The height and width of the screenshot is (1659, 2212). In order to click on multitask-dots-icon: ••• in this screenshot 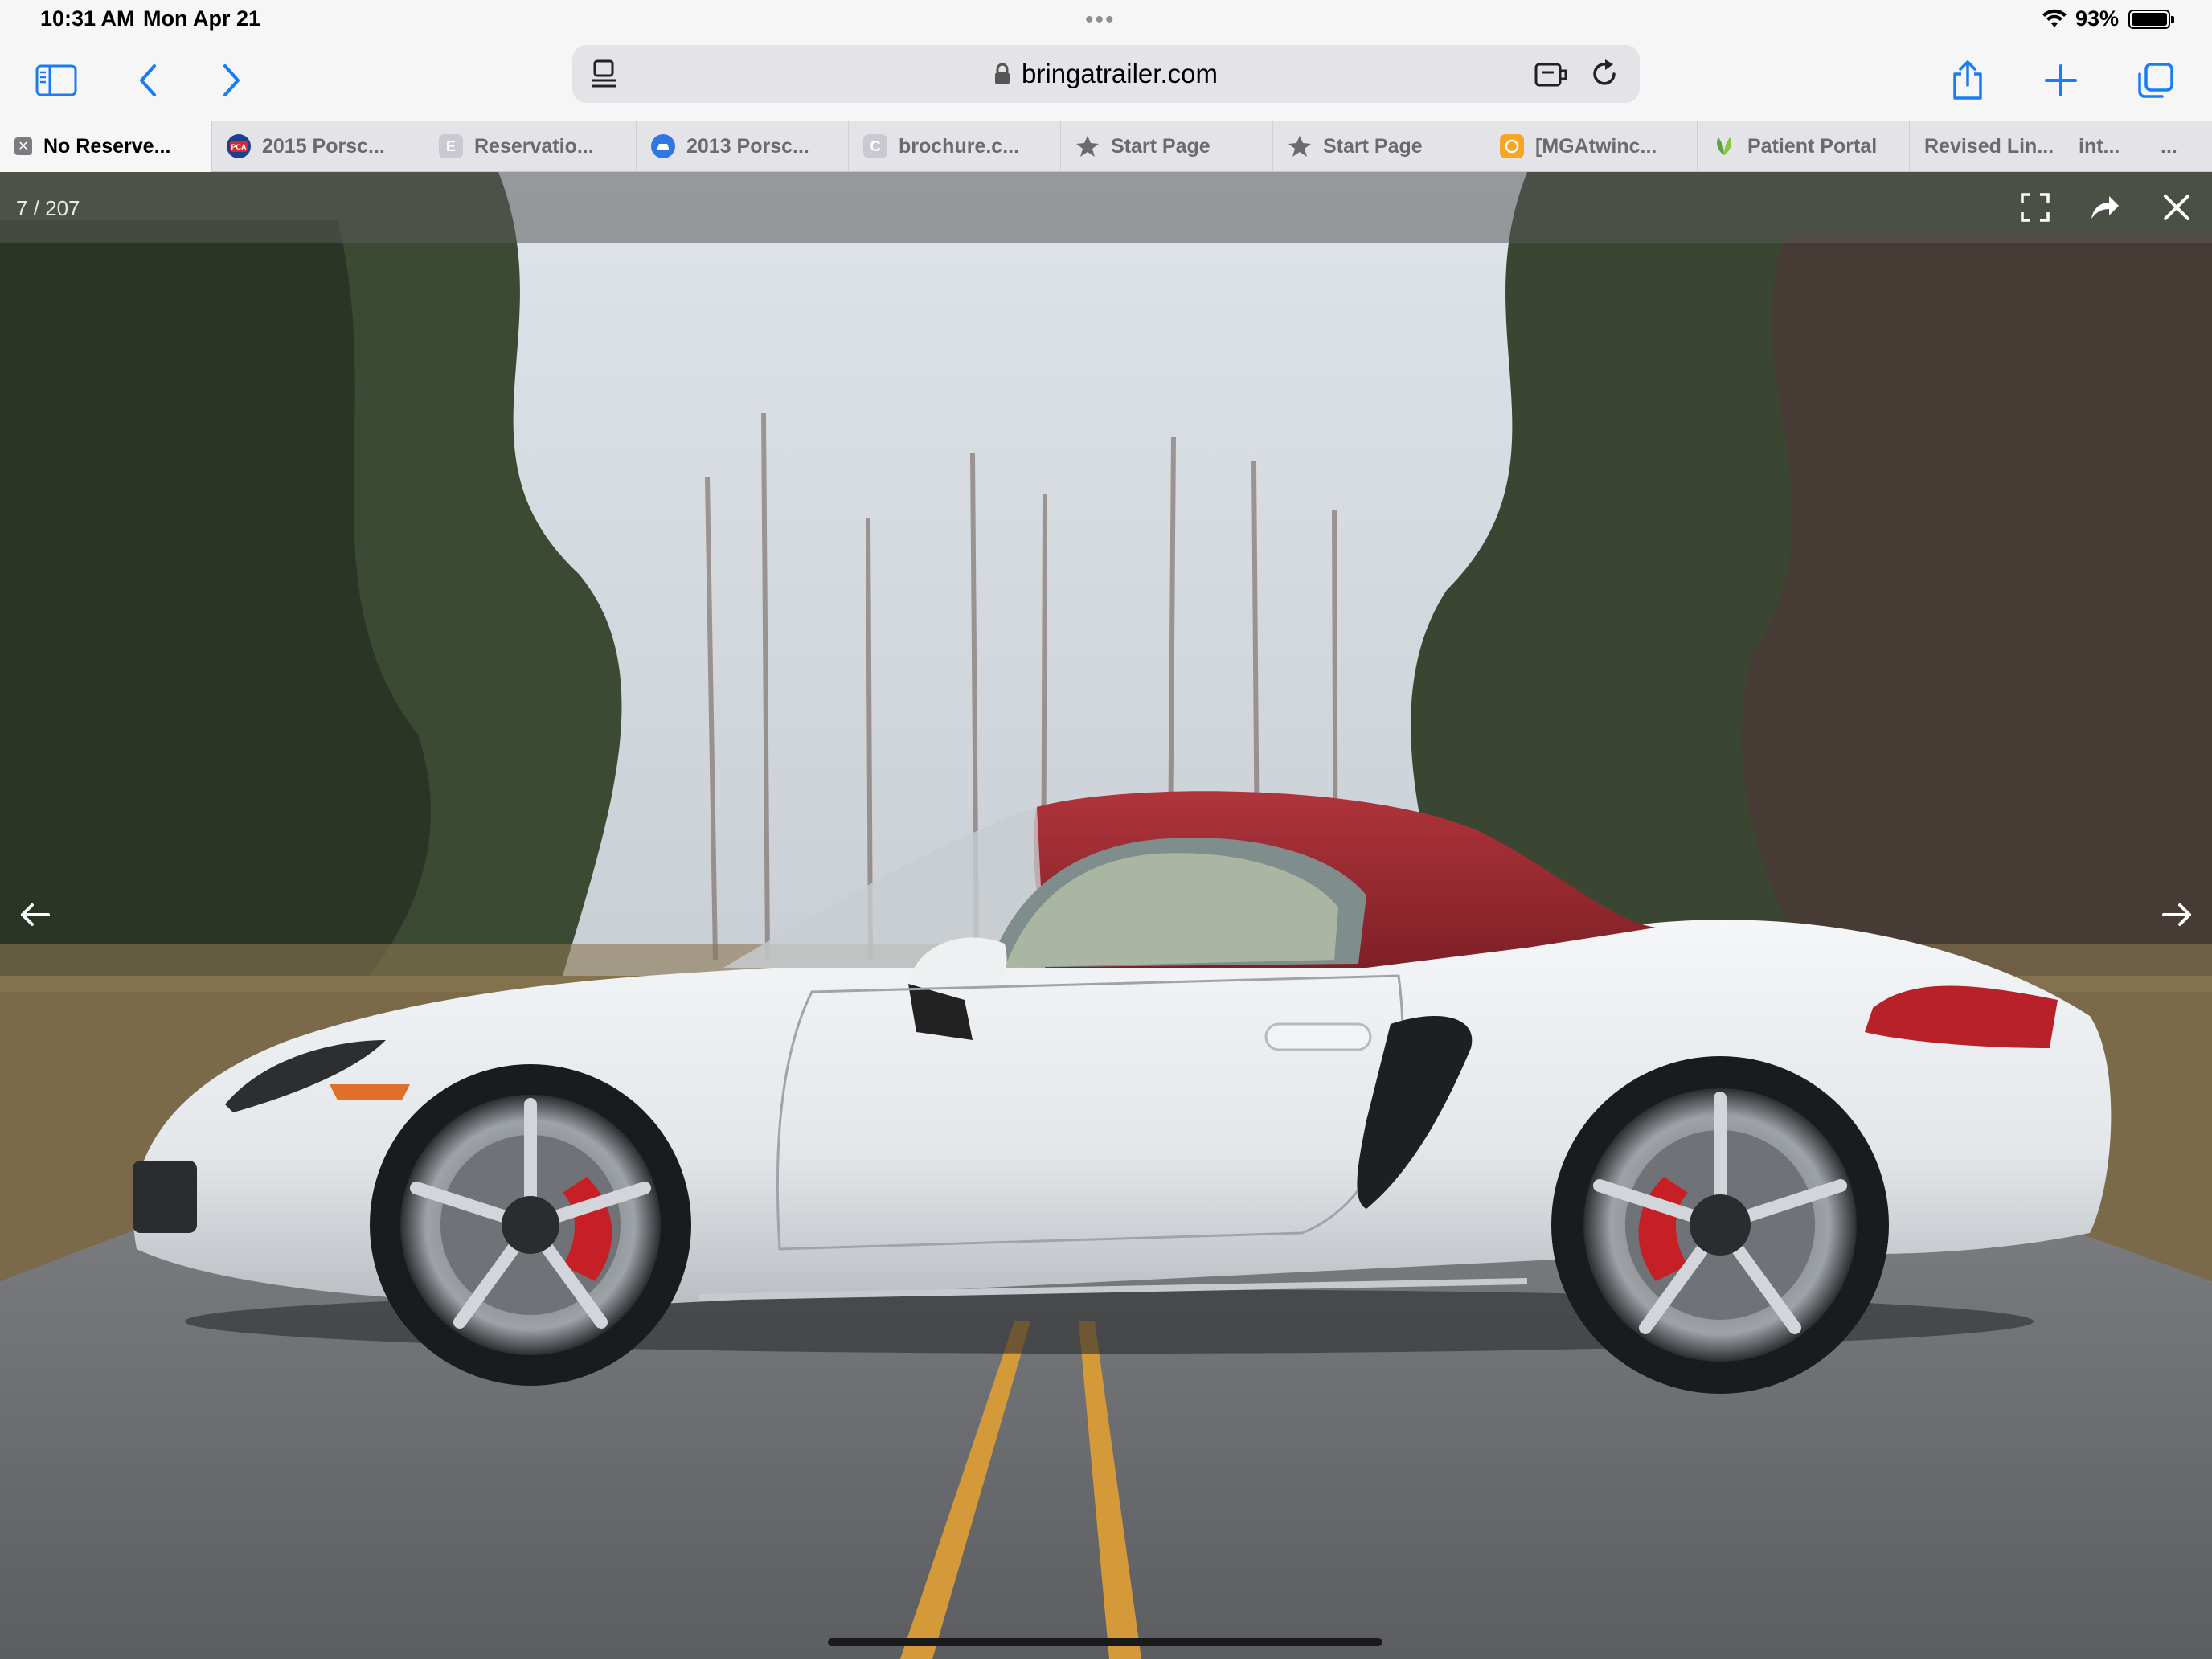, I will do `click(1100, 20)`.